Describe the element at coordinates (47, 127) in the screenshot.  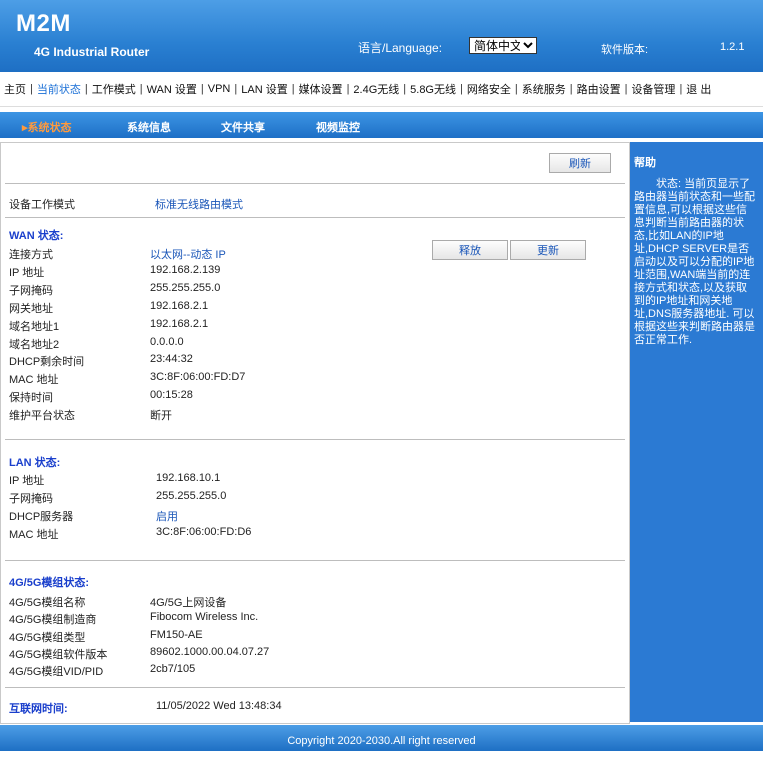
I see `tab-system-status: ▸系统状态` at that location.